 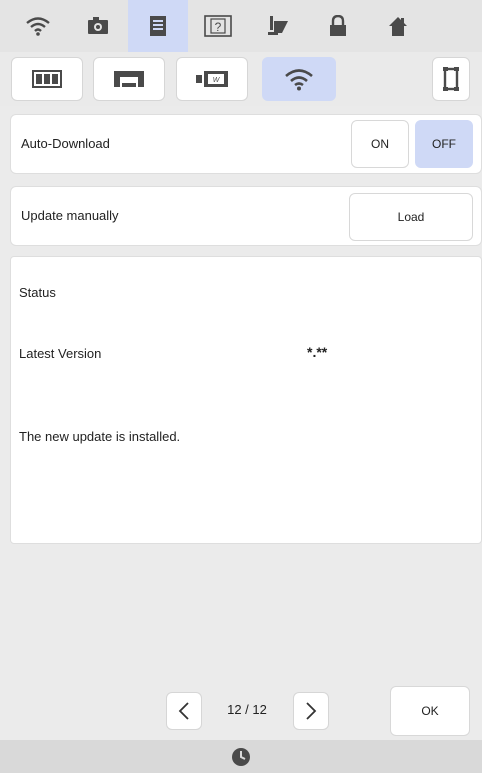 I want to click on auto-download-off-button: OFF, so click(x=444, y=144).